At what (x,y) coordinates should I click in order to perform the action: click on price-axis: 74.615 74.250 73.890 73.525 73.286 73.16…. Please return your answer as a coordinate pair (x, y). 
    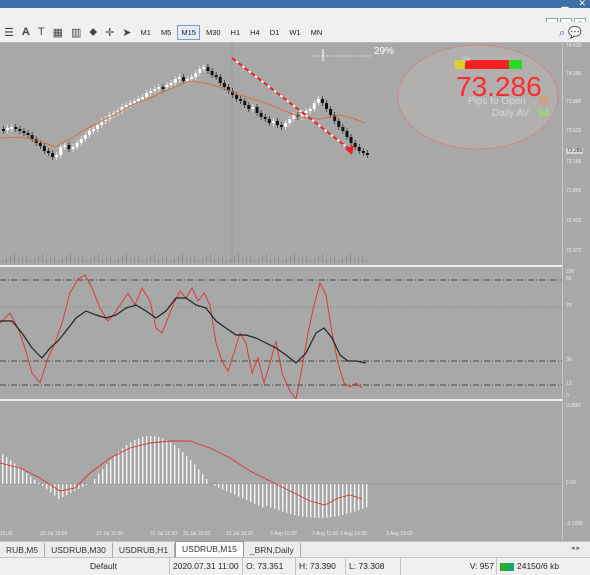
    Looking at the image, I should click on (576, 291).